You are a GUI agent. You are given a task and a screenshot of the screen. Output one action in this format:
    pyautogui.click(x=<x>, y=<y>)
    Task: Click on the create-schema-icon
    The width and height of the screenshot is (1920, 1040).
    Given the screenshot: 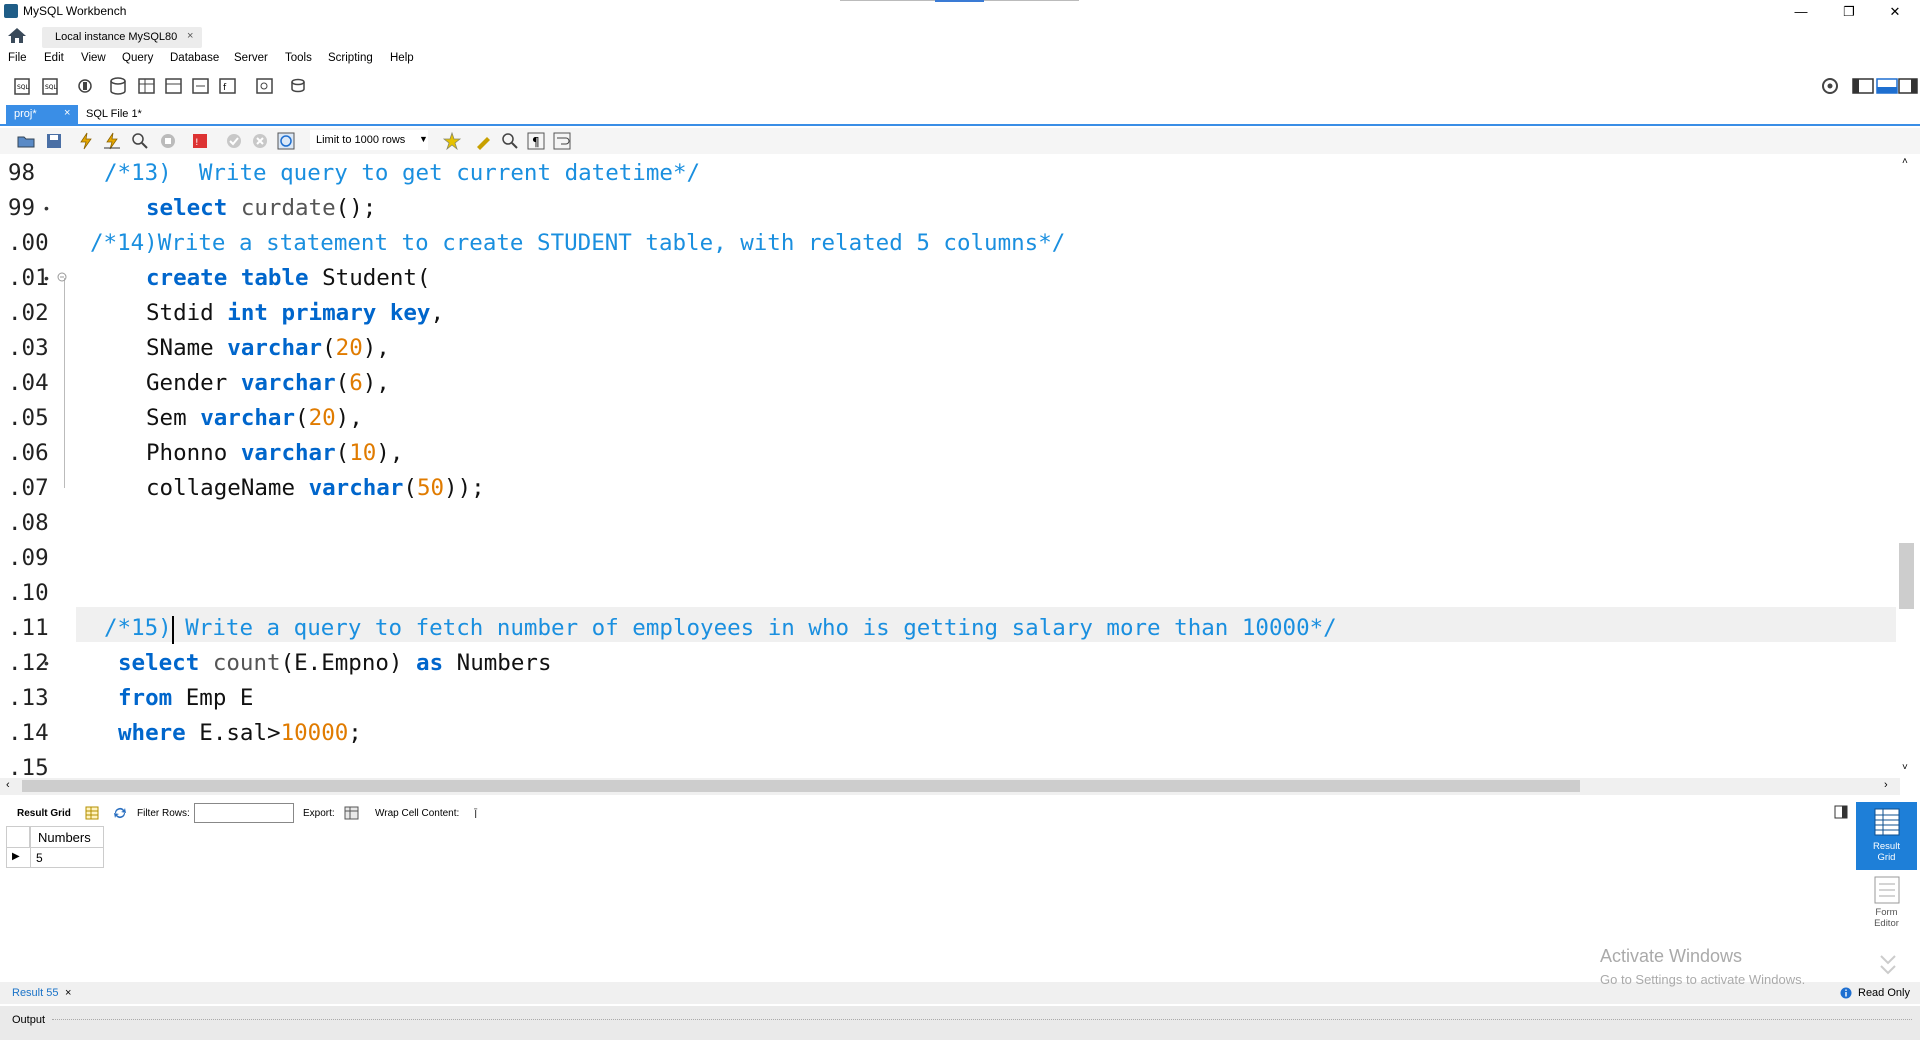 What is the action you would take?
    pyautogui.click(x=119, y=86)
    